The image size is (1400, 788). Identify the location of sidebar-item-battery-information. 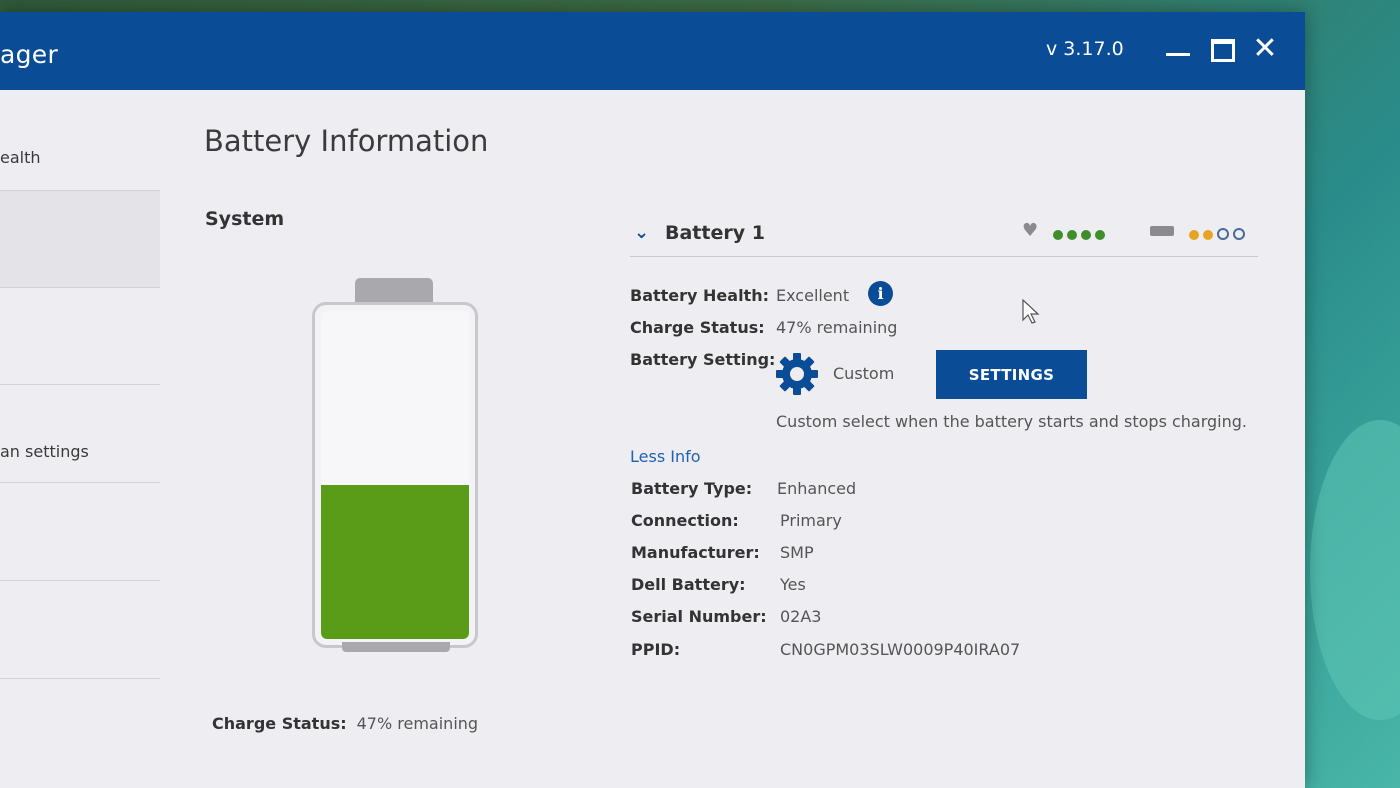
(80, 239).